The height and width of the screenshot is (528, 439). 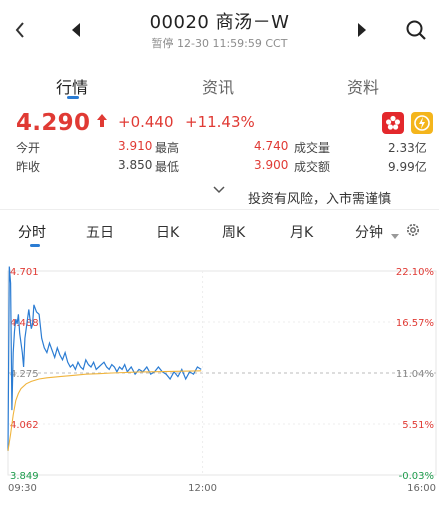 I want to click on volume-label: 成交量, so click(x=312, y=148).